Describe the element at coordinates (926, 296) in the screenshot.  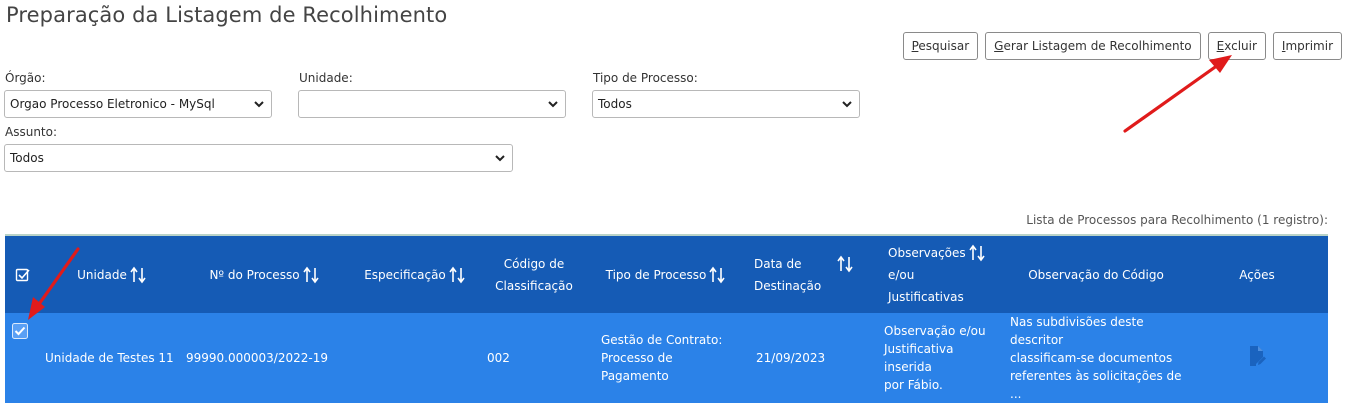
I see `col-obs-label-3: Justificativas` at that location.